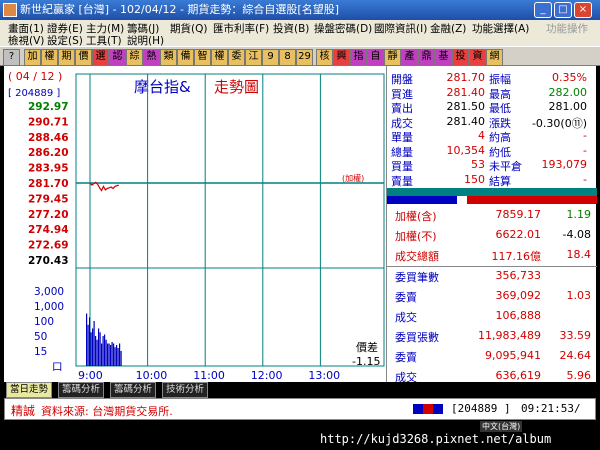 The width and height of the screenshot is (600, 450). What do you see at coordinates (478, 164) in the screenshot?
I see `quote-value: 53` at bounding box center [478, 164].